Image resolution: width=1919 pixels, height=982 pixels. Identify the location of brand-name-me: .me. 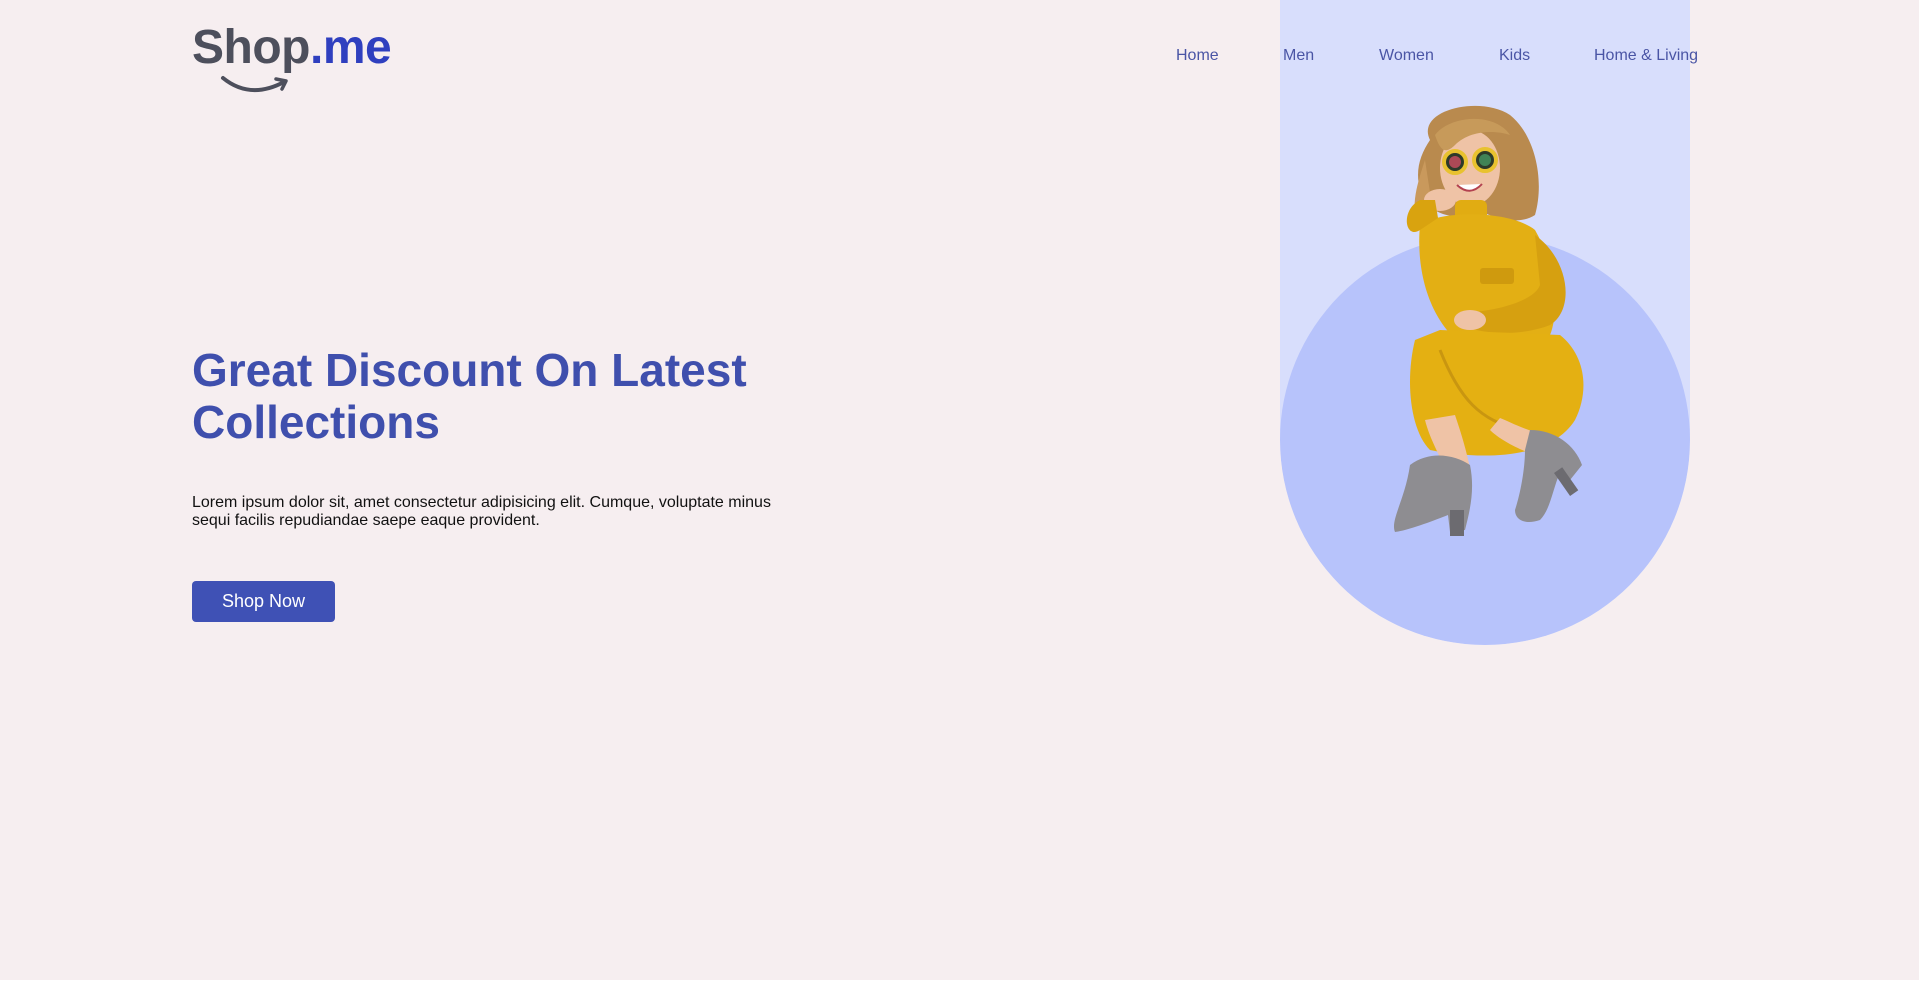
(350, 47).